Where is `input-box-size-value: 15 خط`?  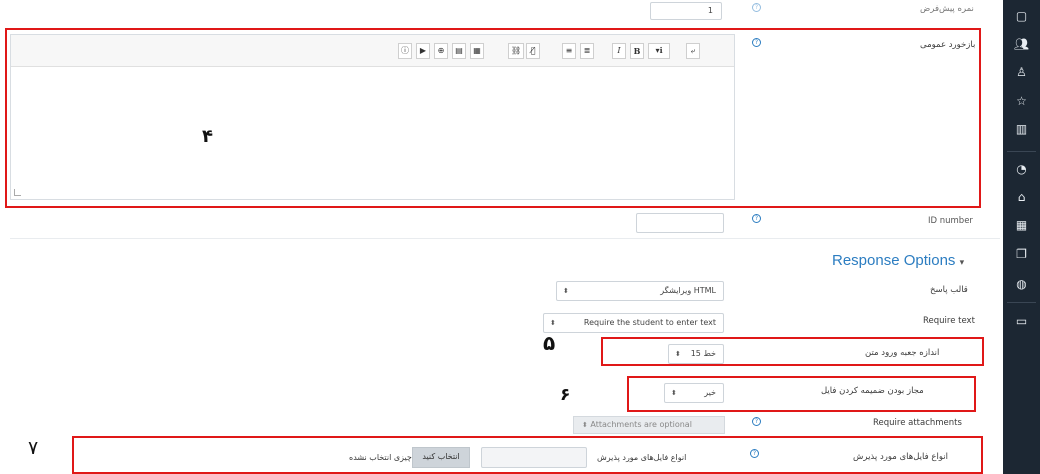
input-box-size-value: 15 خط is located at coordinates (703, 353).